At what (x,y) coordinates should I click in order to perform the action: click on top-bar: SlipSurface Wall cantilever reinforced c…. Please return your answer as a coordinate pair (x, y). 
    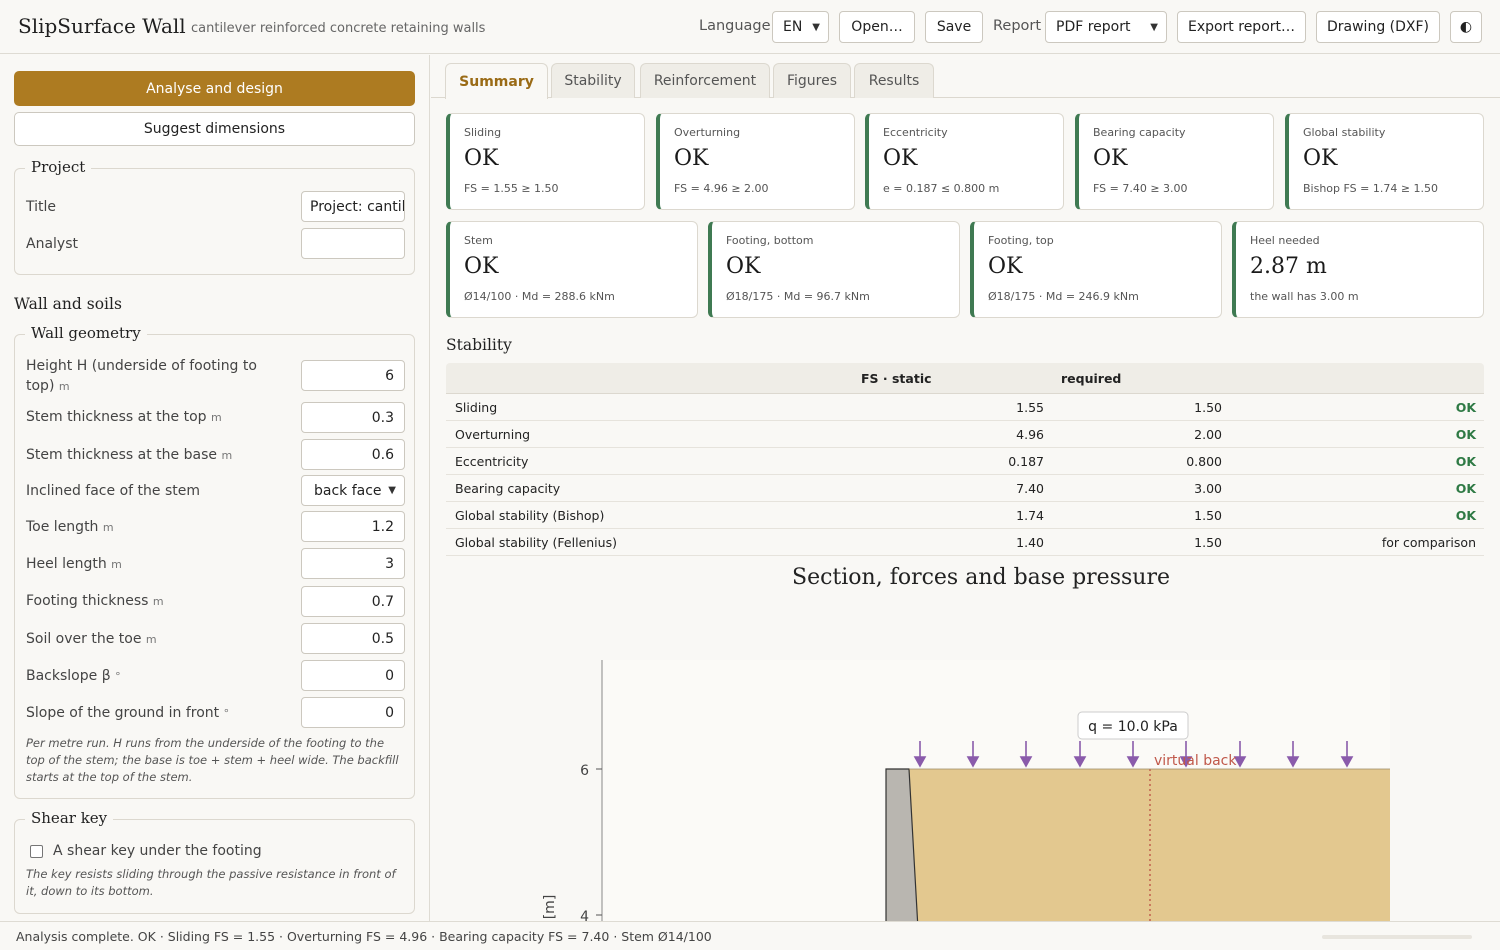
    Looking at the image, I should click on (750, 27).